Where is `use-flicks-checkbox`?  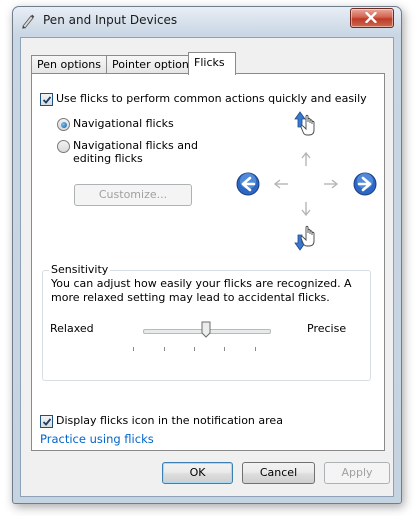 use-flicks-checkbox is located at coordinates (46, 99).